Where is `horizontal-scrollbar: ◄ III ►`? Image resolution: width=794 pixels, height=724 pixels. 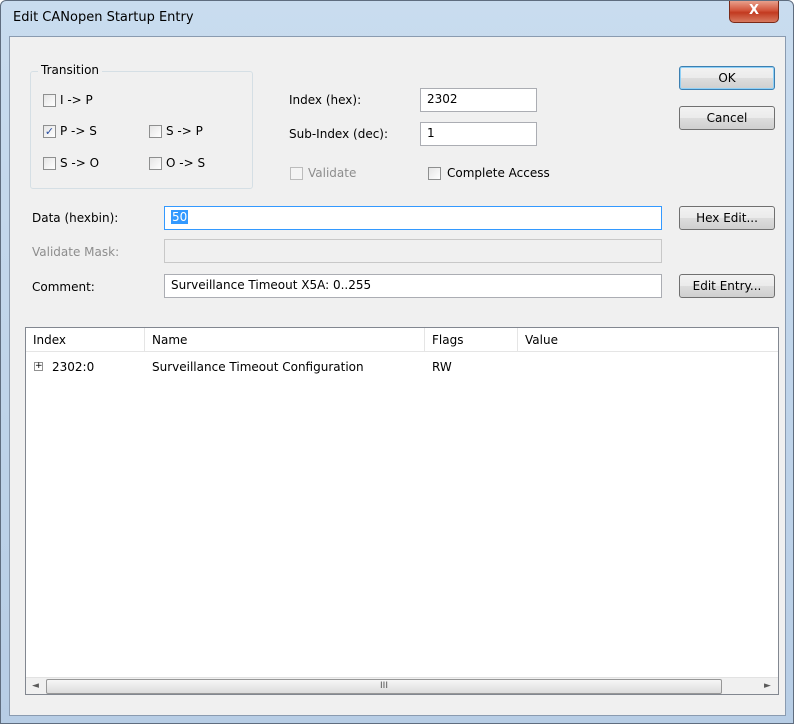
horizontal-scrollbar: ◄ III ► is located at coordinates (402, 685).